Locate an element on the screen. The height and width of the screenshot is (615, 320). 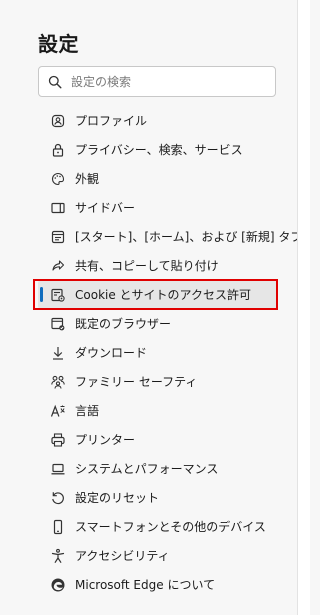
lock-icon is located at coordinates (58, 150).